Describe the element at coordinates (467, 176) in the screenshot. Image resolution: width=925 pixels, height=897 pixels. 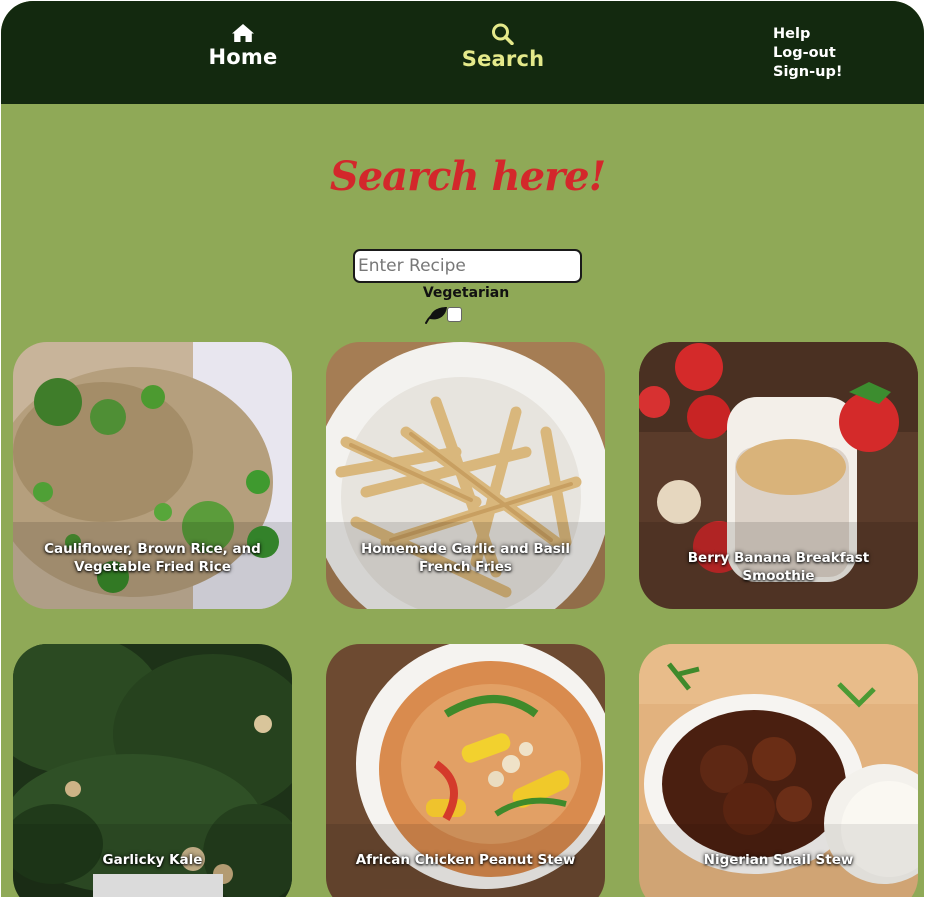
I see `page-title: Search here!` at that location.